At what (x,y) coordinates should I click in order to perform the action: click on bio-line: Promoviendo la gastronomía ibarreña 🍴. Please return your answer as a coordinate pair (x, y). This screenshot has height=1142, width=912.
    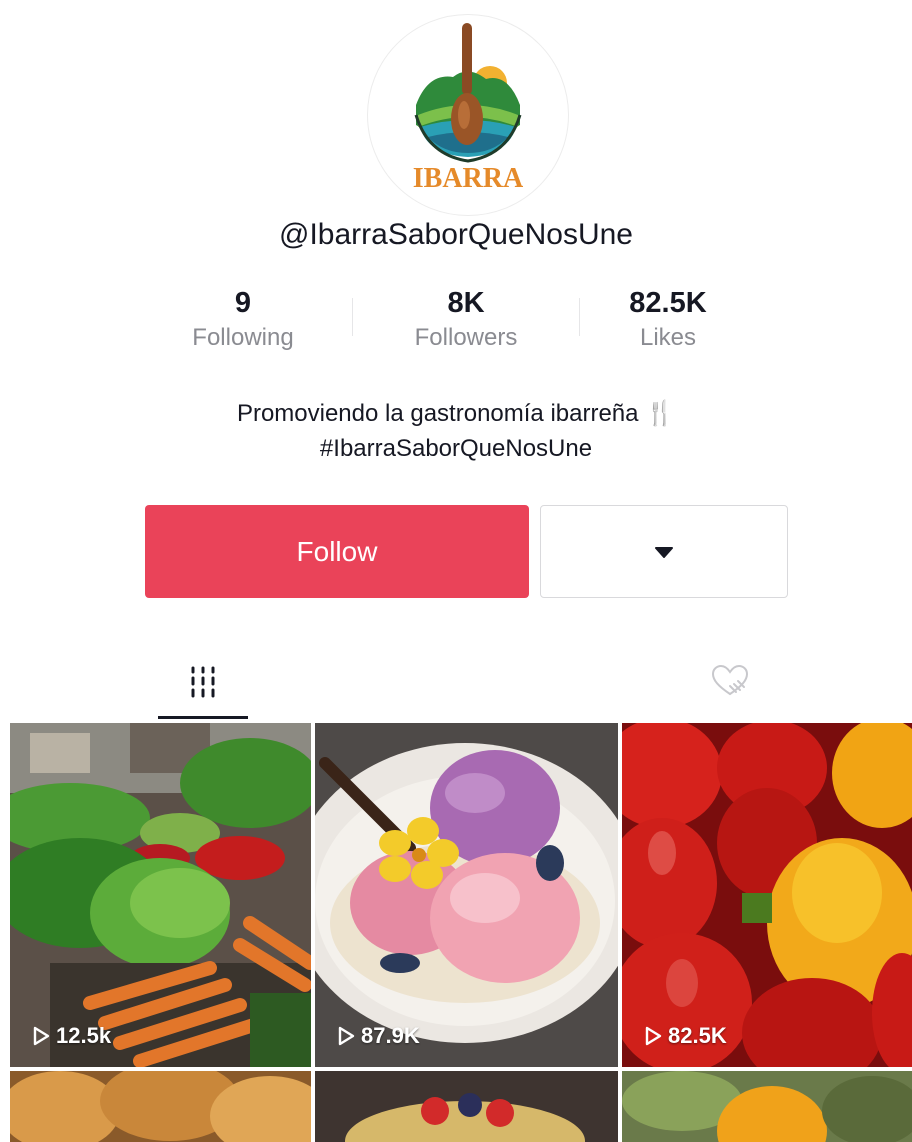
    Looking at the image, I should click on (456, 413).